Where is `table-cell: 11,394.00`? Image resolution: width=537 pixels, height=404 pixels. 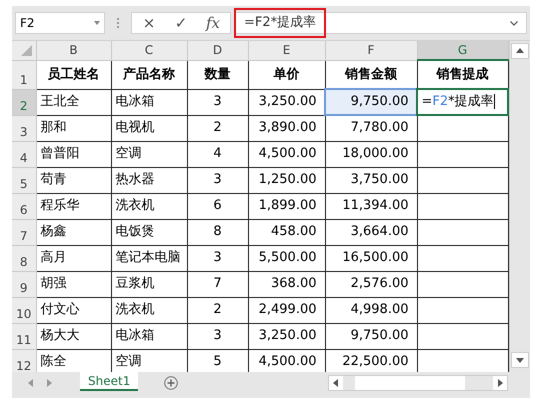 table-cell: 11,394.00 is located at coordinates (371, 206).